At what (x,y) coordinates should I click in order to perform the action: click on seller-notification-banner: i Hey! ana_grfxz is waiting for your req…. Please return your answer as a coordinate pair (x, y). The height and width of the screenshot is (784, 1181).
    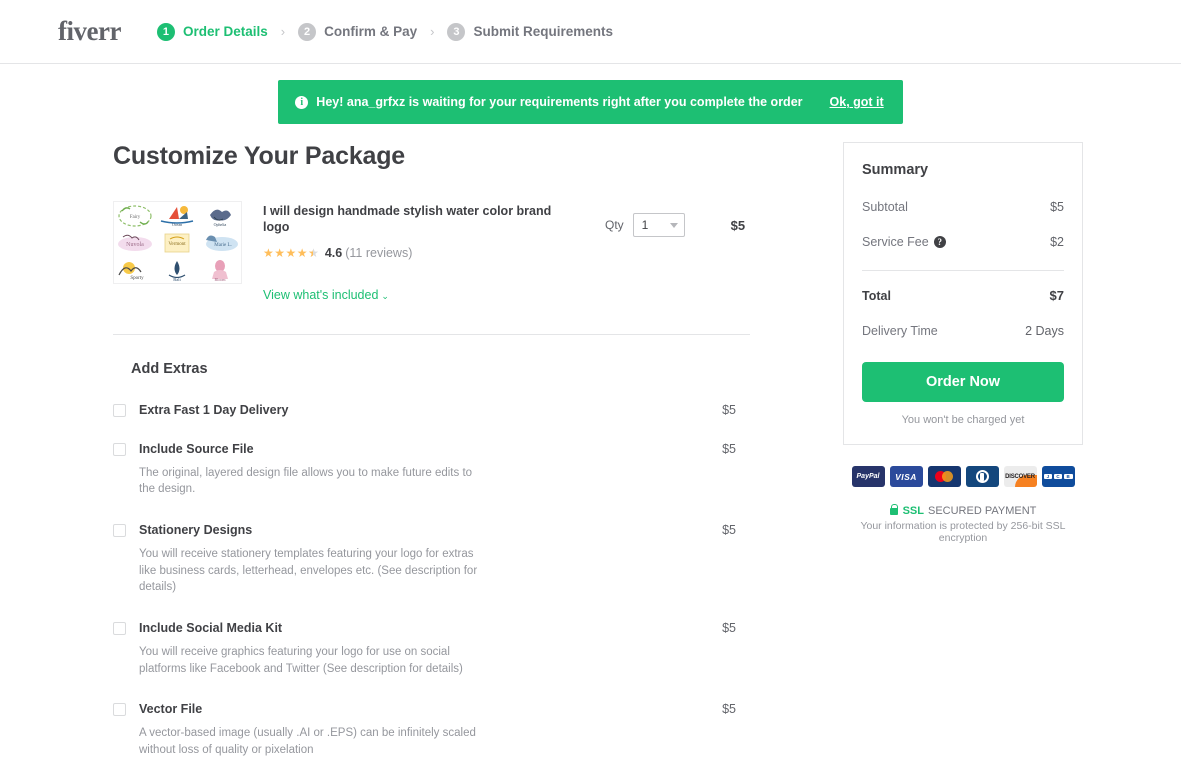
    Looking at the image, I should click on (590, 102).